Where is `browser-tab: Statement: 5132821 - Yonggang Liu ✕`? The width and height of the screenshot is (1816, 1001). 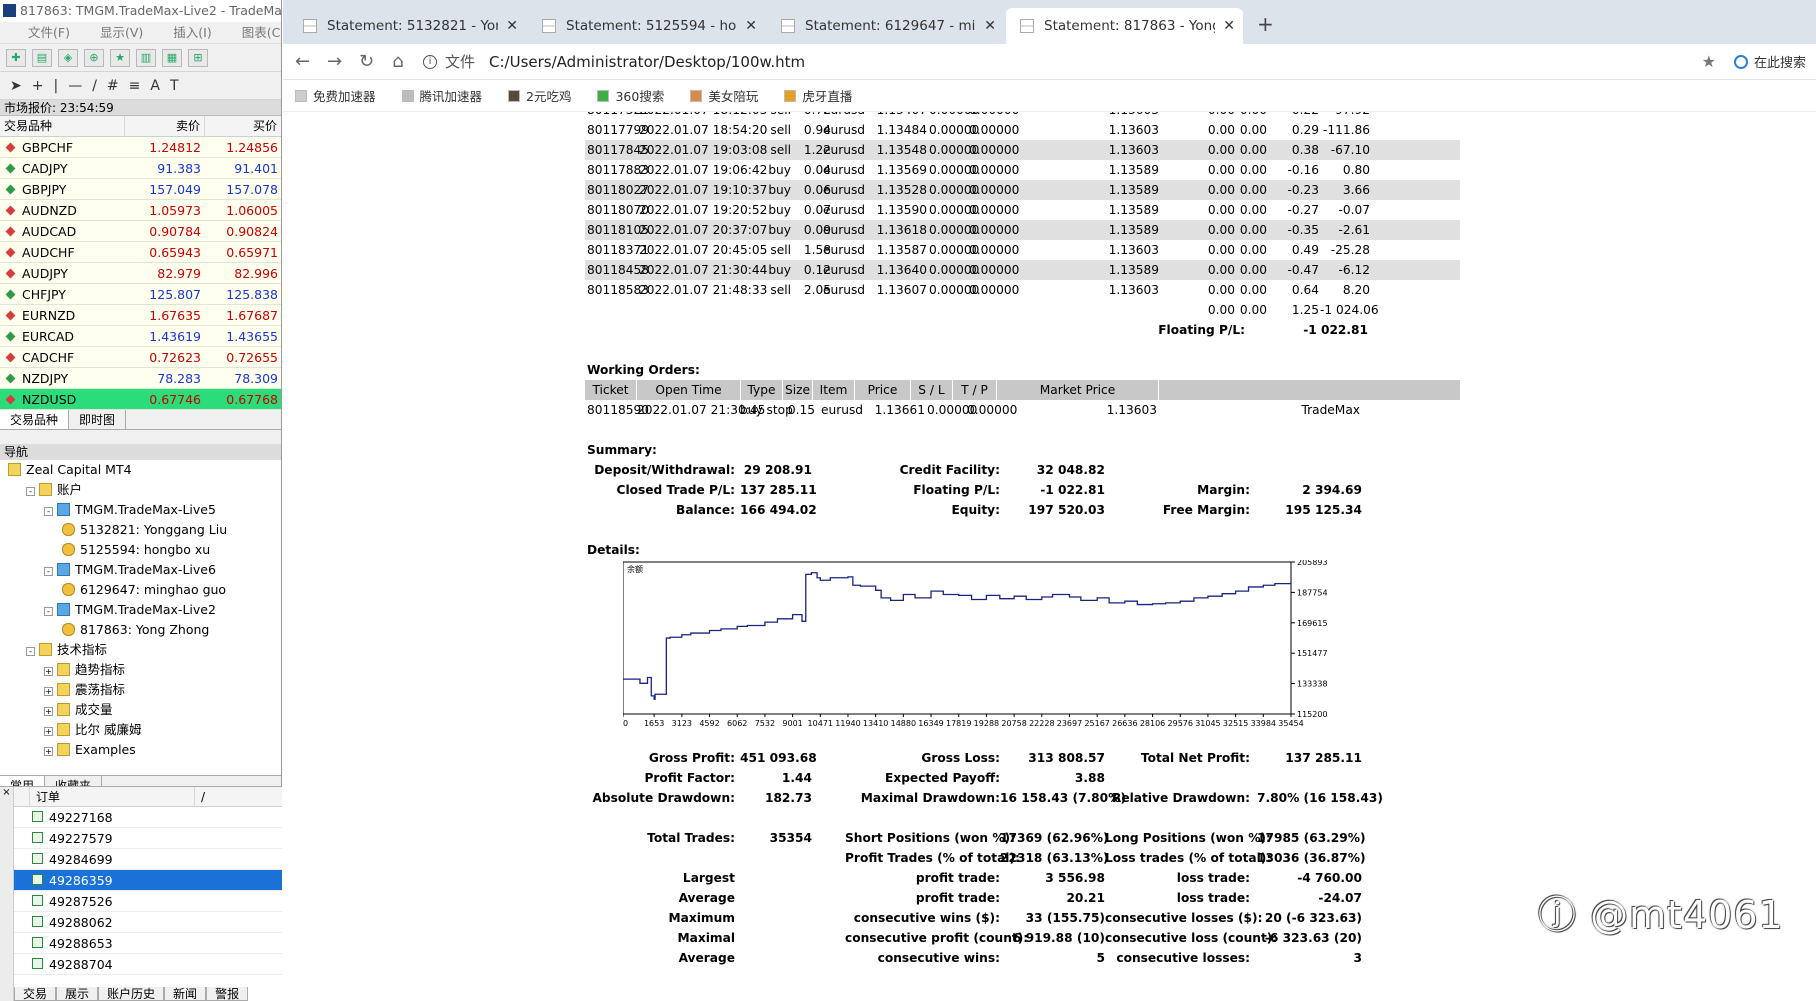 browser-tab: Statement: 5132821 - Yonggang Liu ✕ is located at coordinates (407, 26).